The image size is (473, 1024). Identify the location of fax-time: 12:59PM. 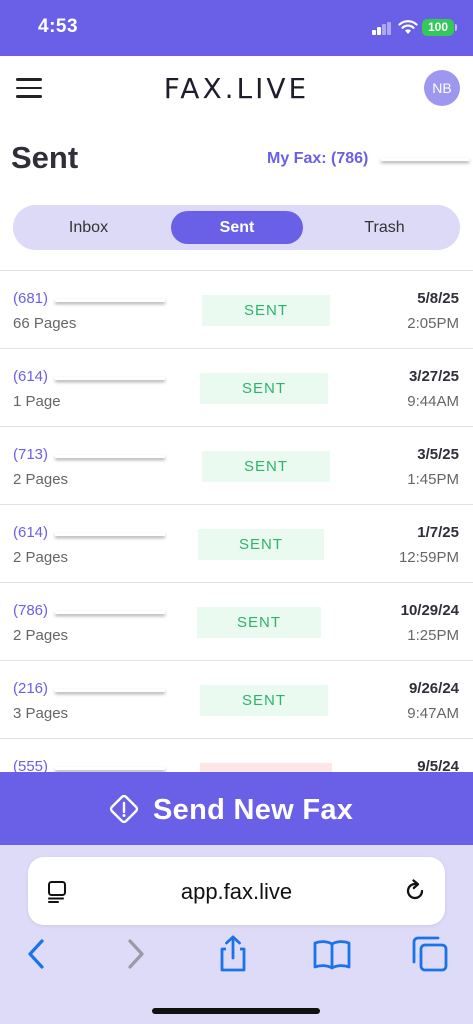
(428, 557).